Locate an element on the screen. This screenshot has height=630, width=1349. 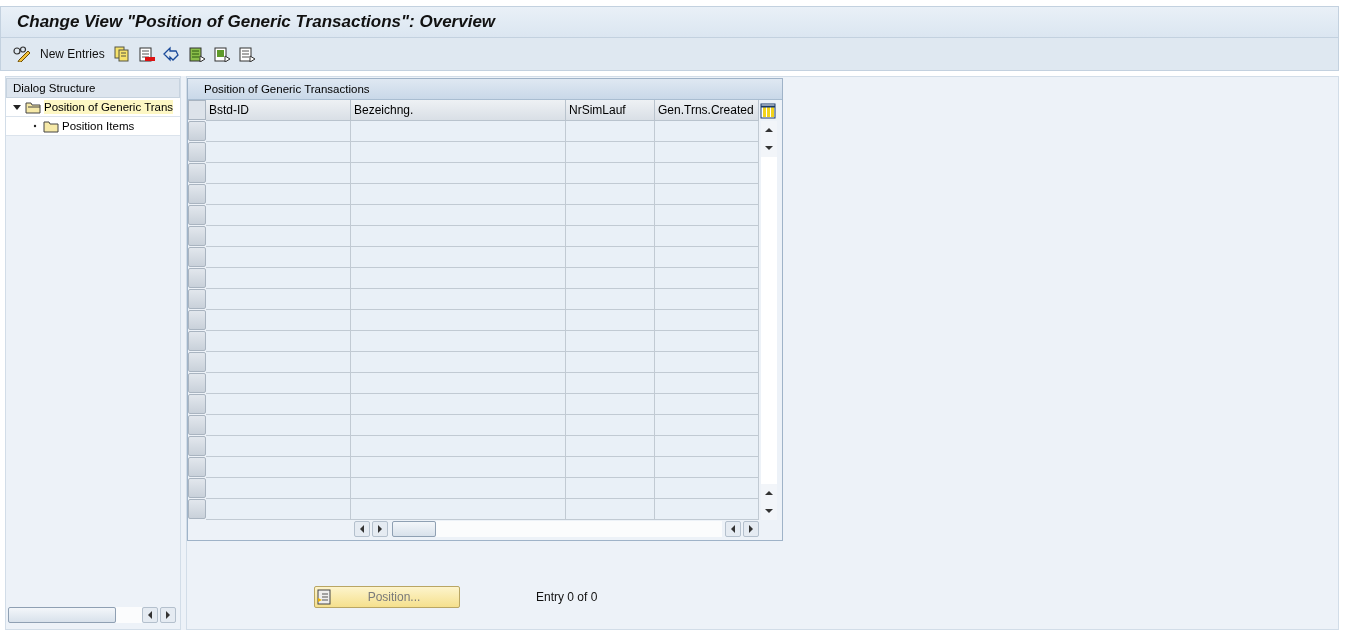
pencil-glasses-icon is located at coordinates (22, 54).